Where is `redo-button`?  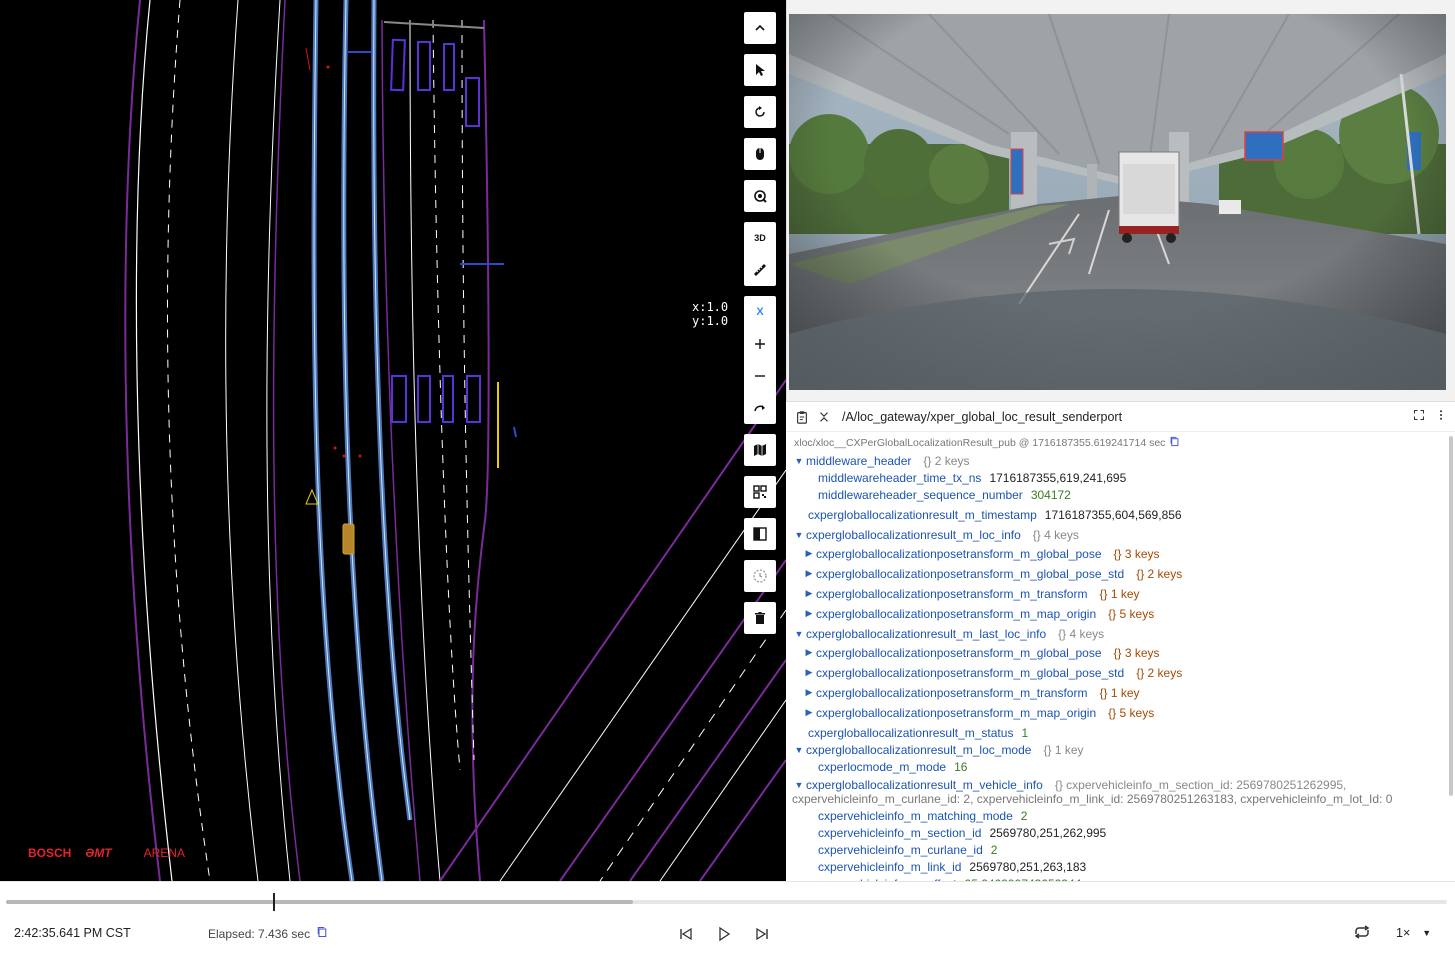 redo-button is located at coordinates (760, 408).